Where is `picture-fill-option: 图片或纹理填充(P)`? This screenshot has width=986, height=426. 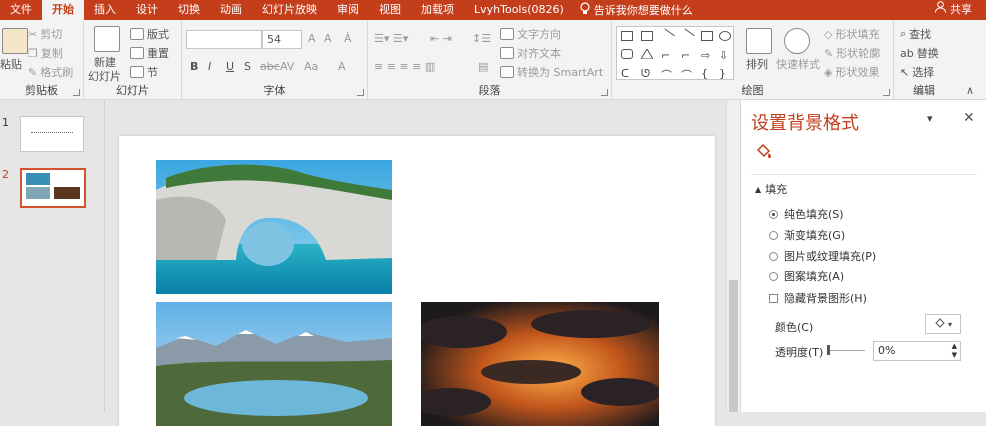 picture-fill-option: 图片或纹理填充(P) is located at coordinates (822, 256).